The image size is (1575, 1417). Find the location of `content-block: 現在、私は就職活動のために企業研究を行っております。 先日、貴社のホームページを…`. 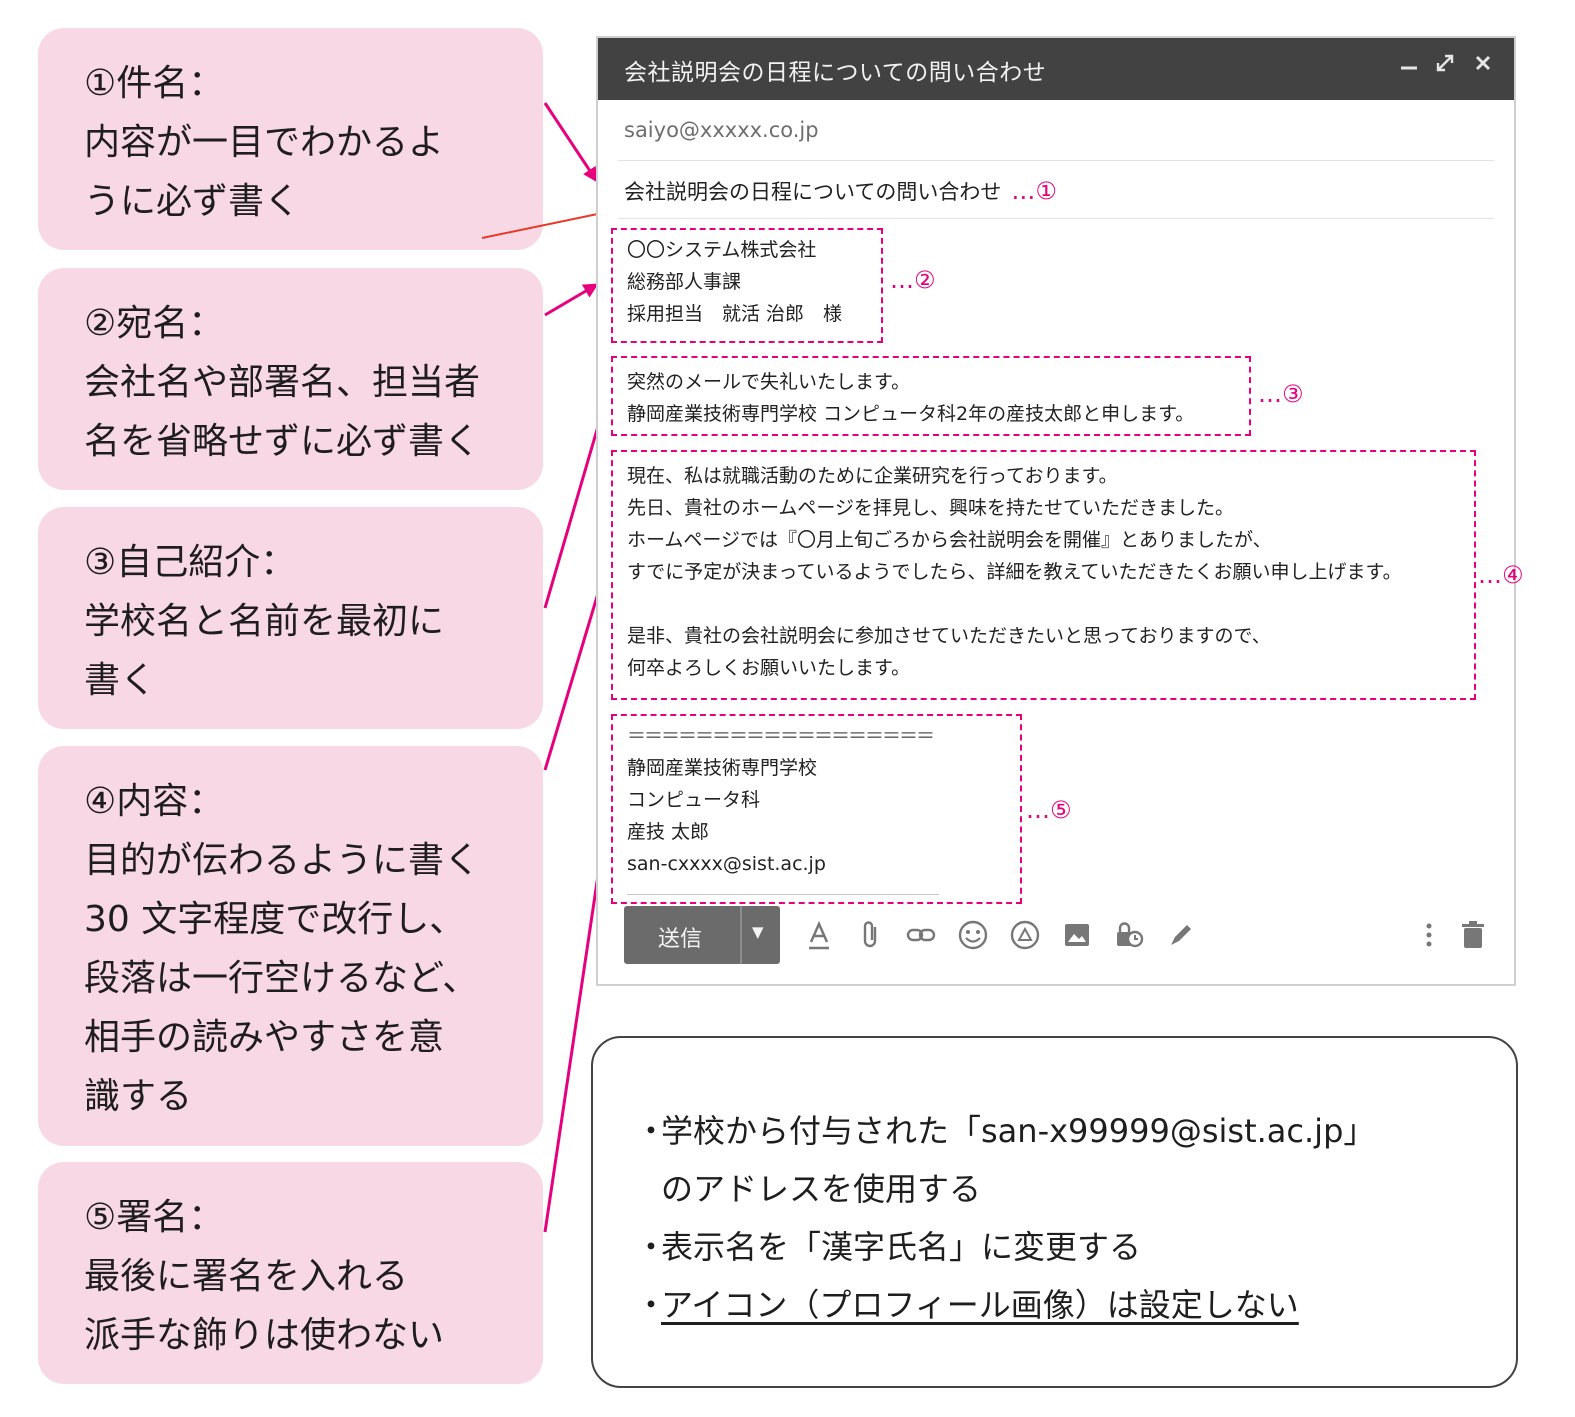

content-block: 現在、私は就職活動のために企業研究を行っております。 先日、貴社のホームページを… is located at coordinates (1043, 575).